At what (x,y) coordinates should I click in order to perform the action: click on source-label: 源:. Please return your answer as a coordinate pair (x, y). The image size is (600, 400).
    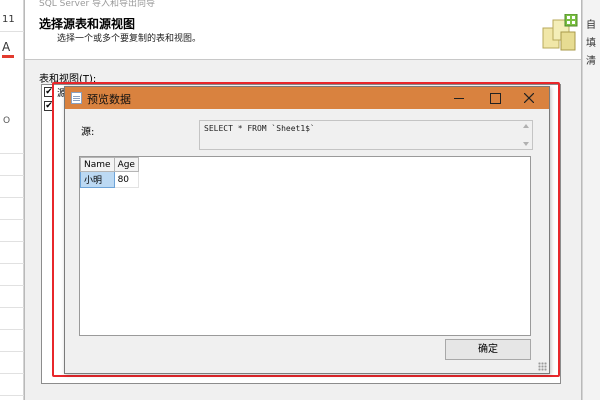
    Looking at the image, I should click on (88, 132).